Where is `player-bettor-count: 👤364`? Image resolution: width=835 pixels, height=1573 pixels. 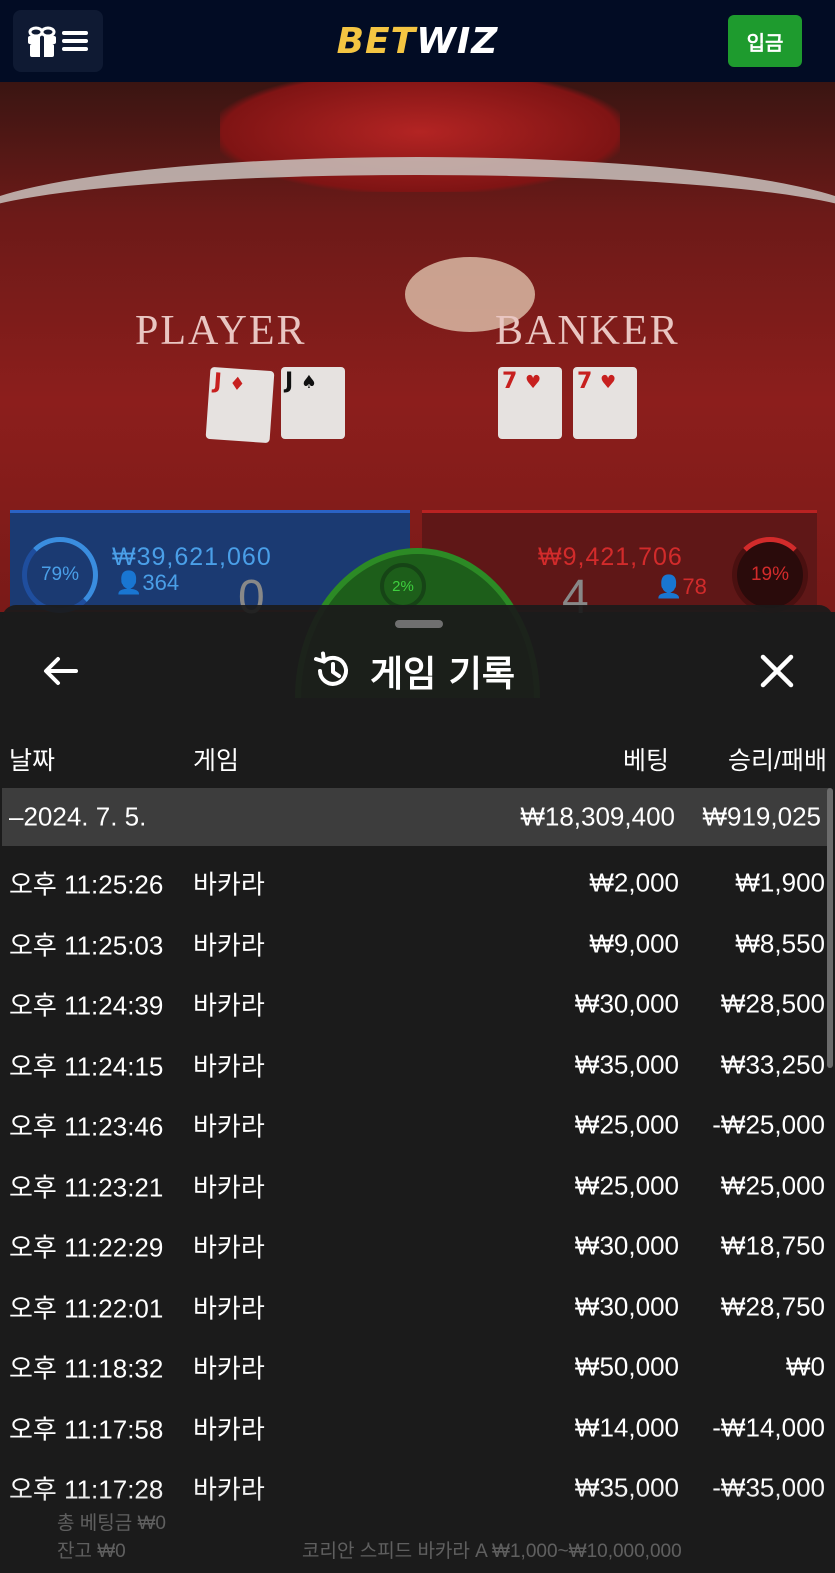 player-bettor-count: 👤364 is located at coordinates (147, 583).